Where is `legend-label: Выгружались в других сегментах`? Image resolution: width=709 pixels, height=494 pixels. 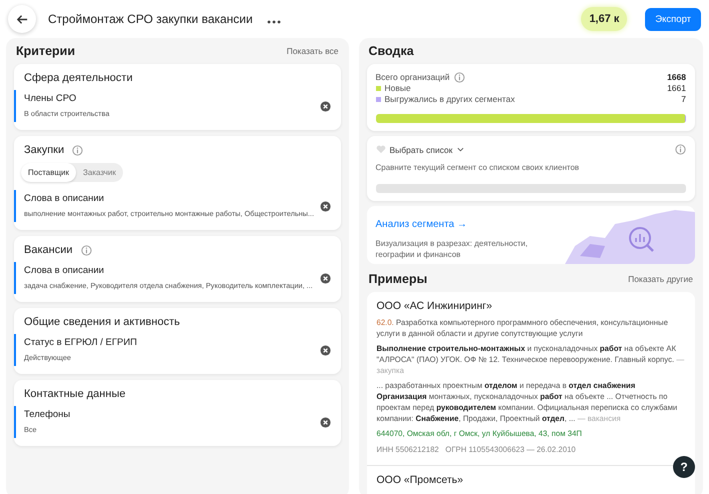
legend-label: Выгружались в других сегментах is located at coordinates (449, 99).